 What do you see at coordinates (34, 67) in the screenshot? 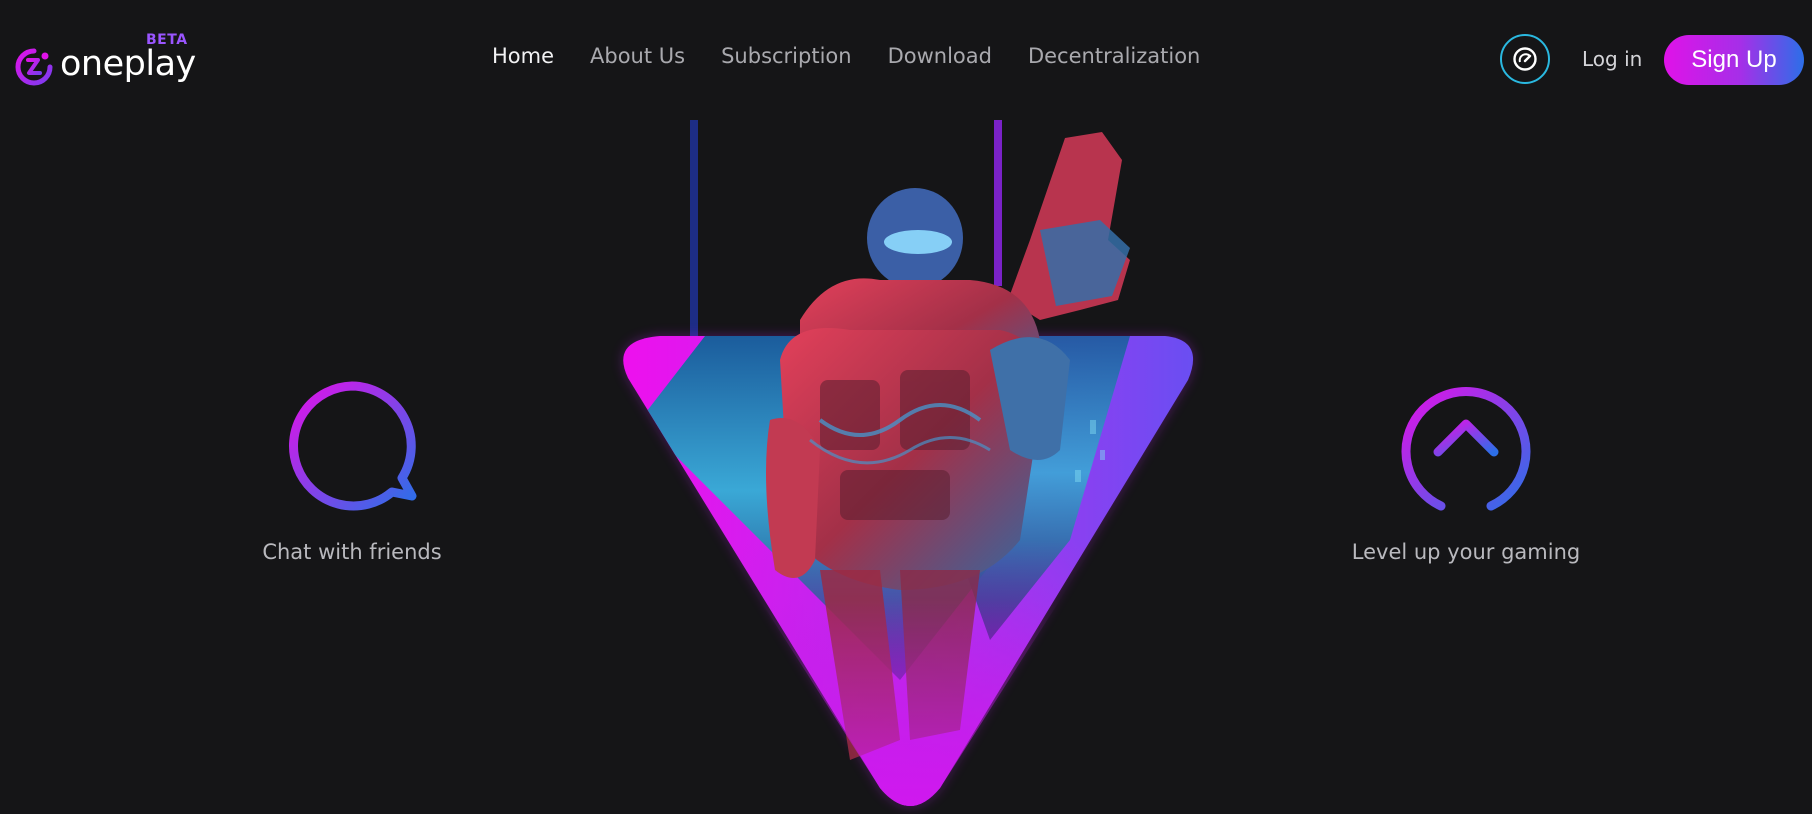
I see `oneplay-logo-icon` at bounding box center [34, 67].